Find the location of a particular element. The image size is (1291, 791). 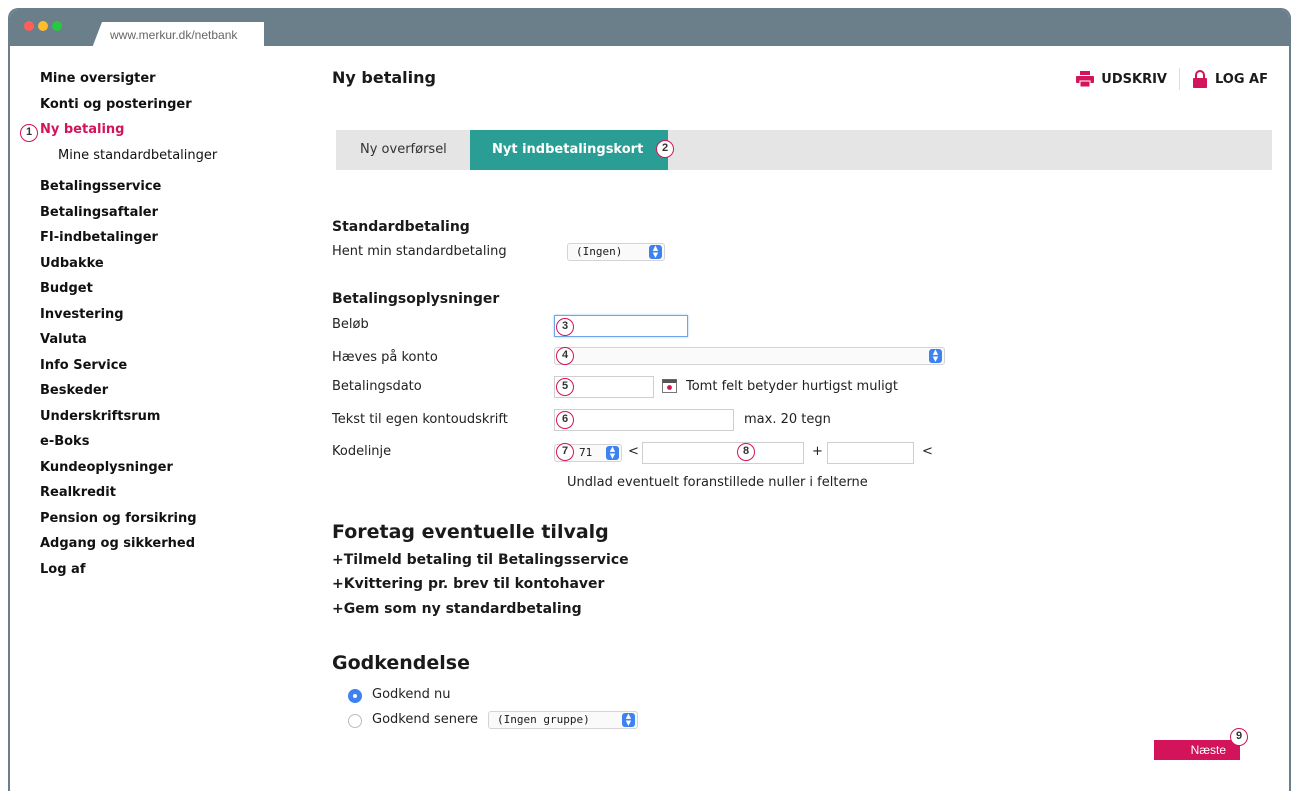

logout-button: LOG AF is located at coordinates (1230, 79).